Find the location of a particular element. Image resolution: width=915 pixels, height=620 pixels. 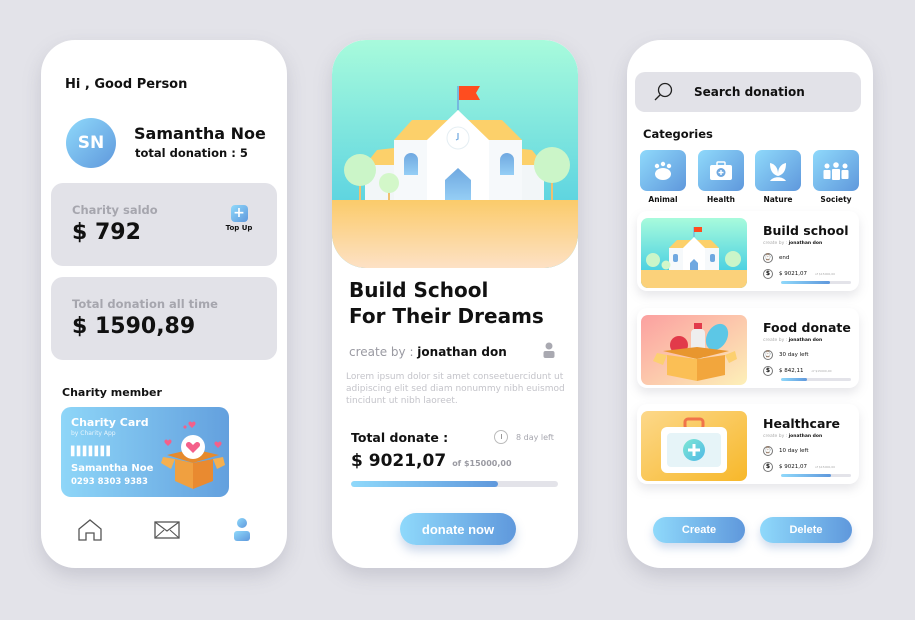

card-holder: Samantha Noe is located at coordinates (112, 468).